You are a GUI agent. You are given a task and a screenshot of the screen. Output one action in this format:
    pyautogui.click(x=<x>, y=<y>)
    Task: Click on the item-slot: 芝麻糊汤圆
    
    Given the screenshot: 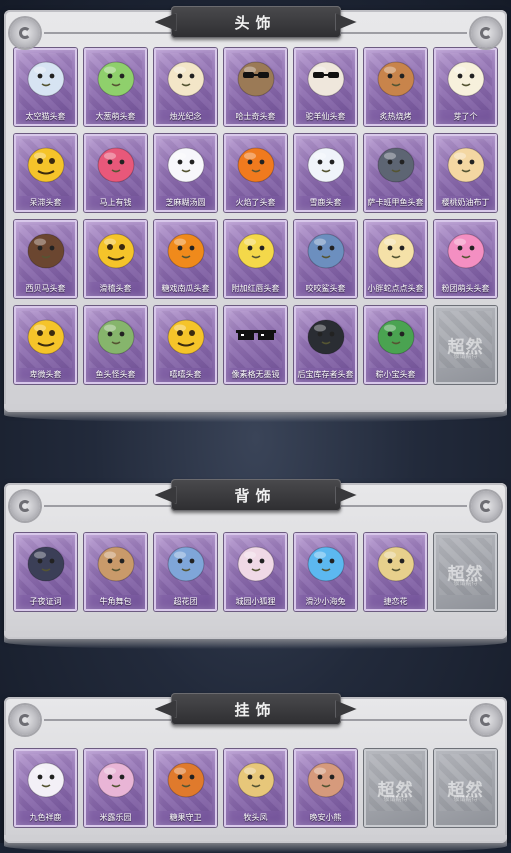 What is the action you would take?
    pyautogui.click(x=185, y=173)
    